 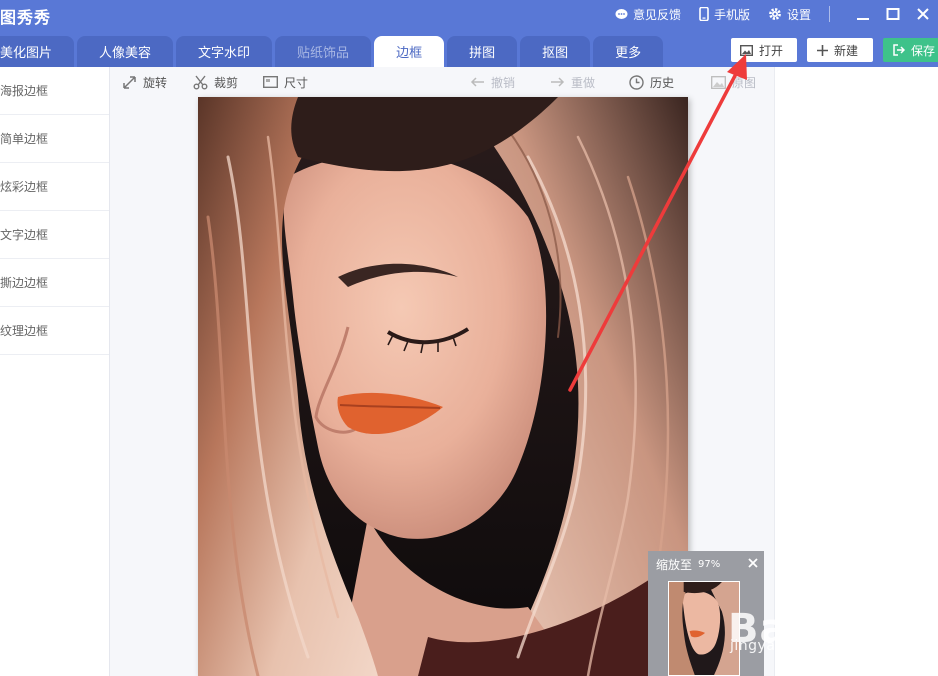 I want to click on feedback-button: 意见反馈, so click(x=648, y=14).